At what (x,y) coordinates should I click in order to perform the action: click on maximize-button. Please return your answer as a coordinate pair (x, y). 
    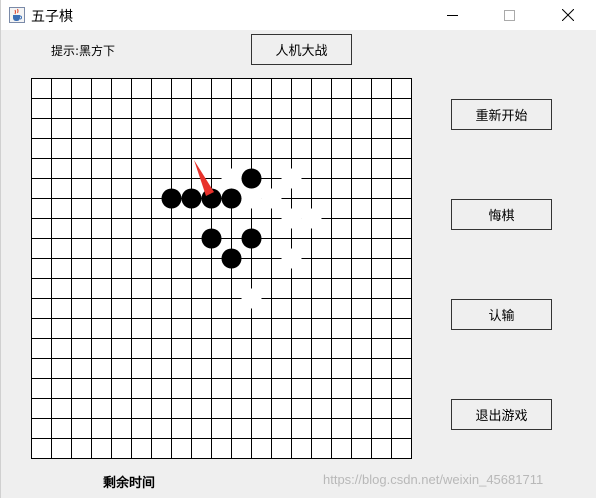
    Looking at the image, I should click on (509, 15).